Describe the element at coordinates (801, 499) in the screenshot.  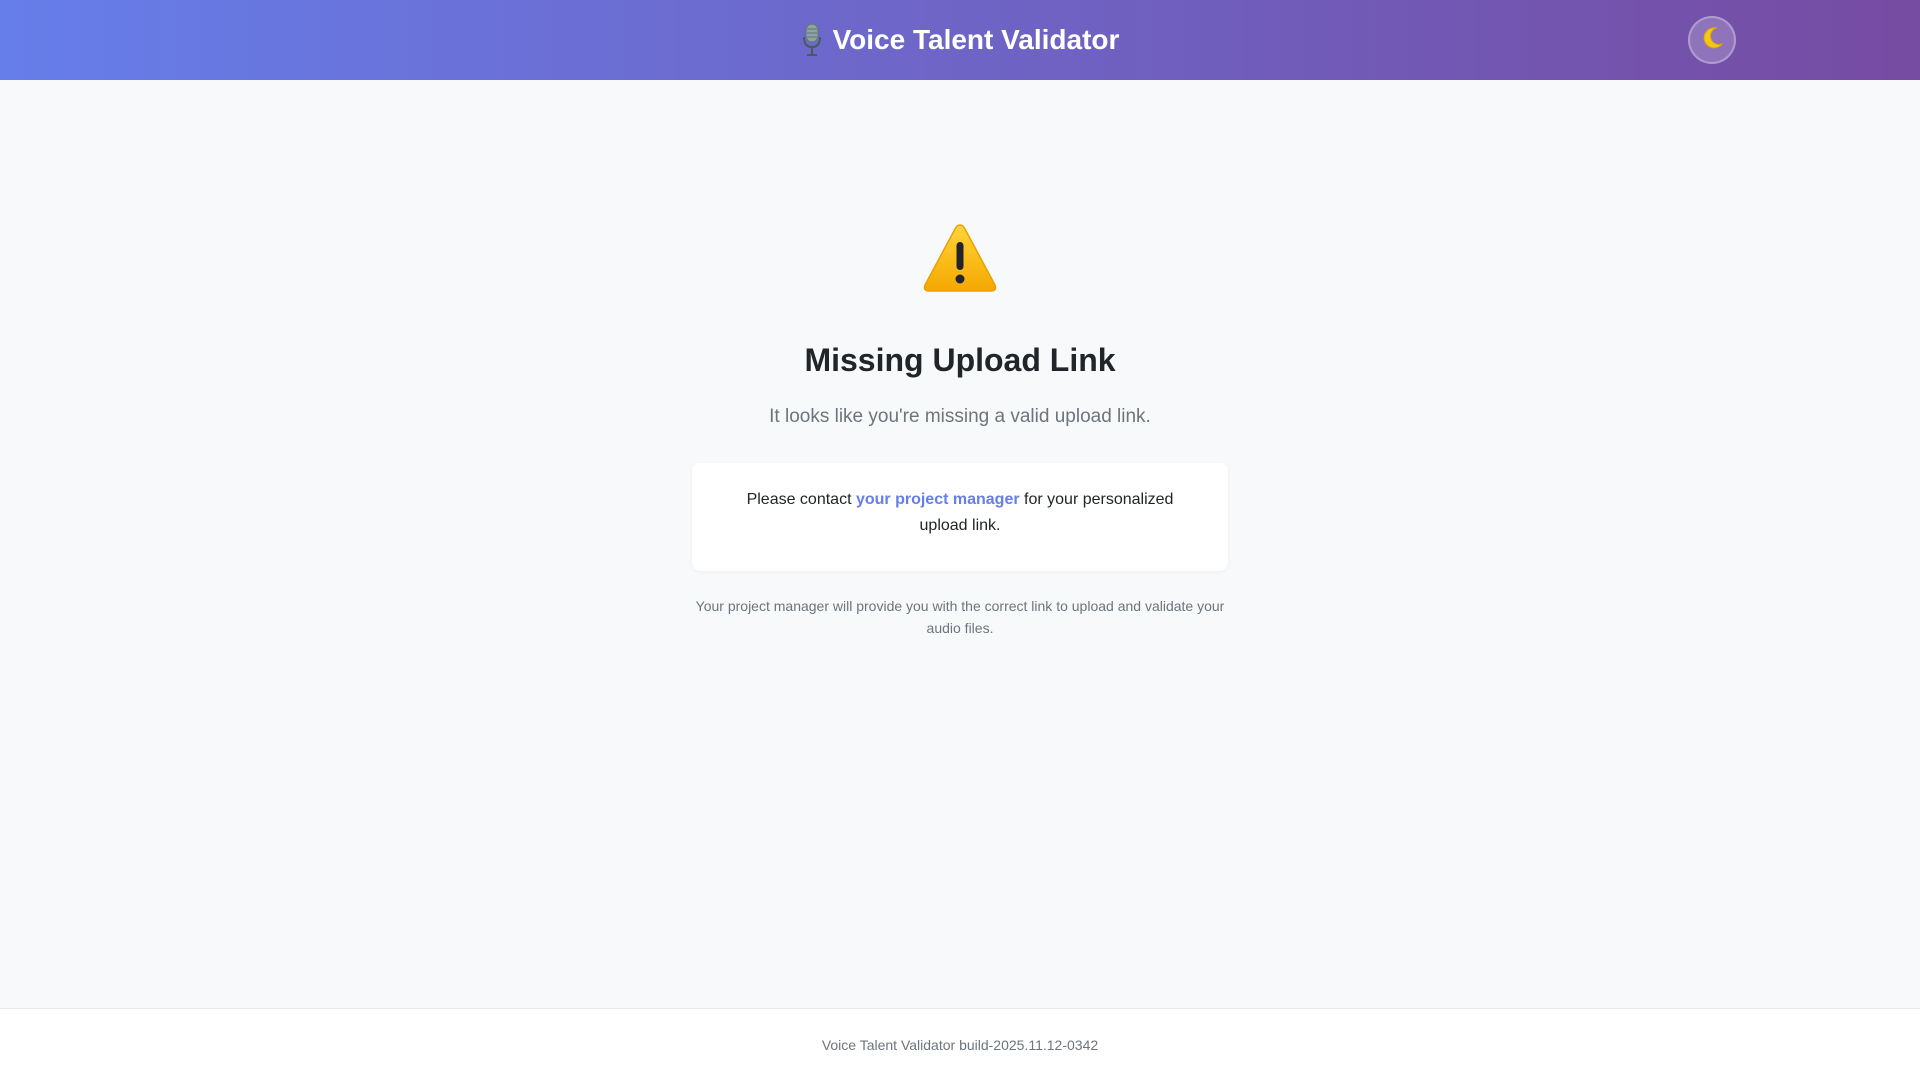
I see `contact-prefix: Please contact` at that location.